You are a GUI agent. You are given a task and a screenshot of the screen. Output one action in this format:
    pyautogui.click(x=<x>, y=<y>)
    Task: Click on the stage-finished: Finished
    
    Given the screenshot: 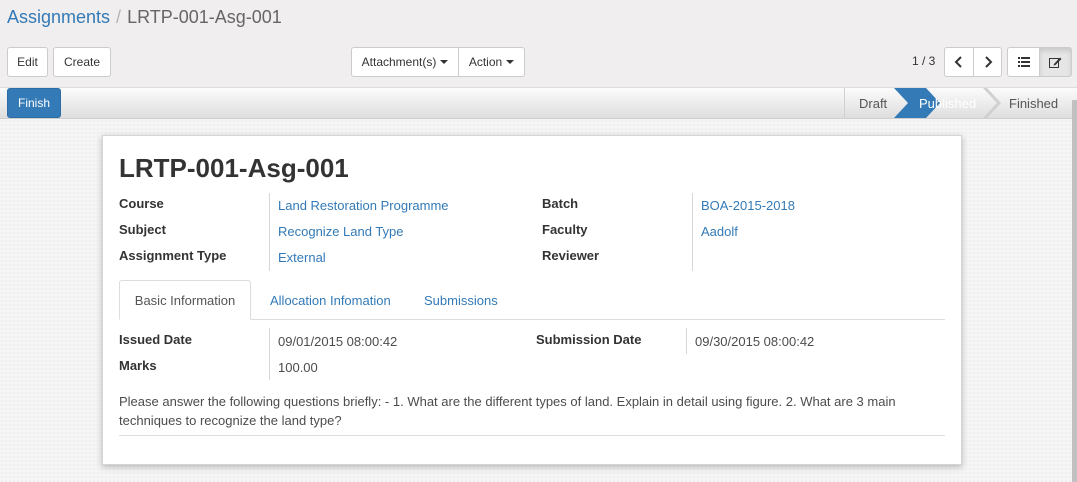 What is the action you would take?
    pyautogui.click(x=1033, y=103)
    